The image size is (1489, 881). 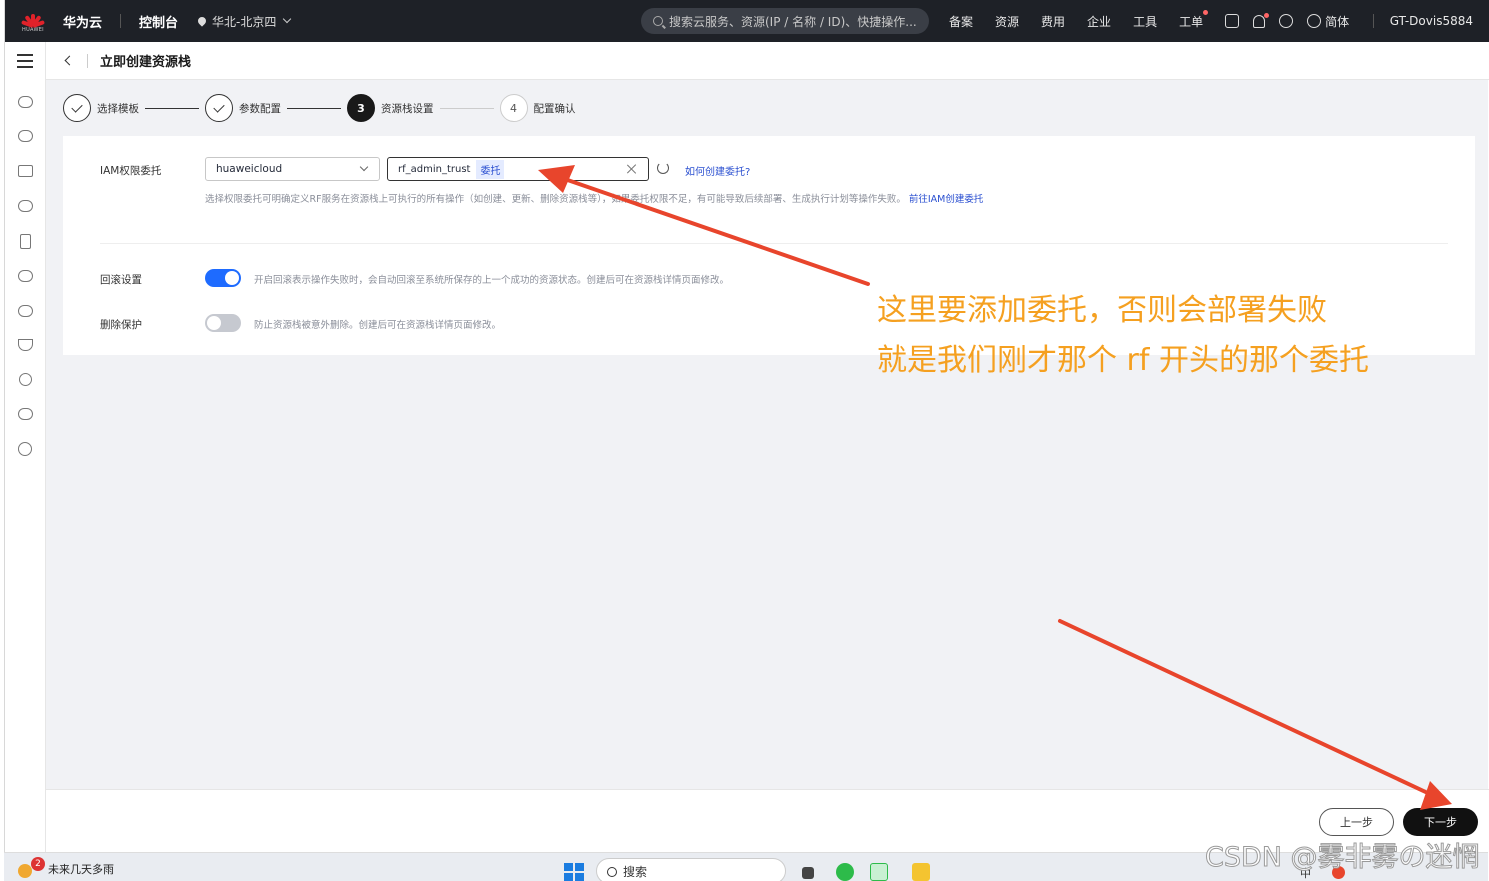 I want to click on provider-value: huaweicloud, so click(x=249, y=169).